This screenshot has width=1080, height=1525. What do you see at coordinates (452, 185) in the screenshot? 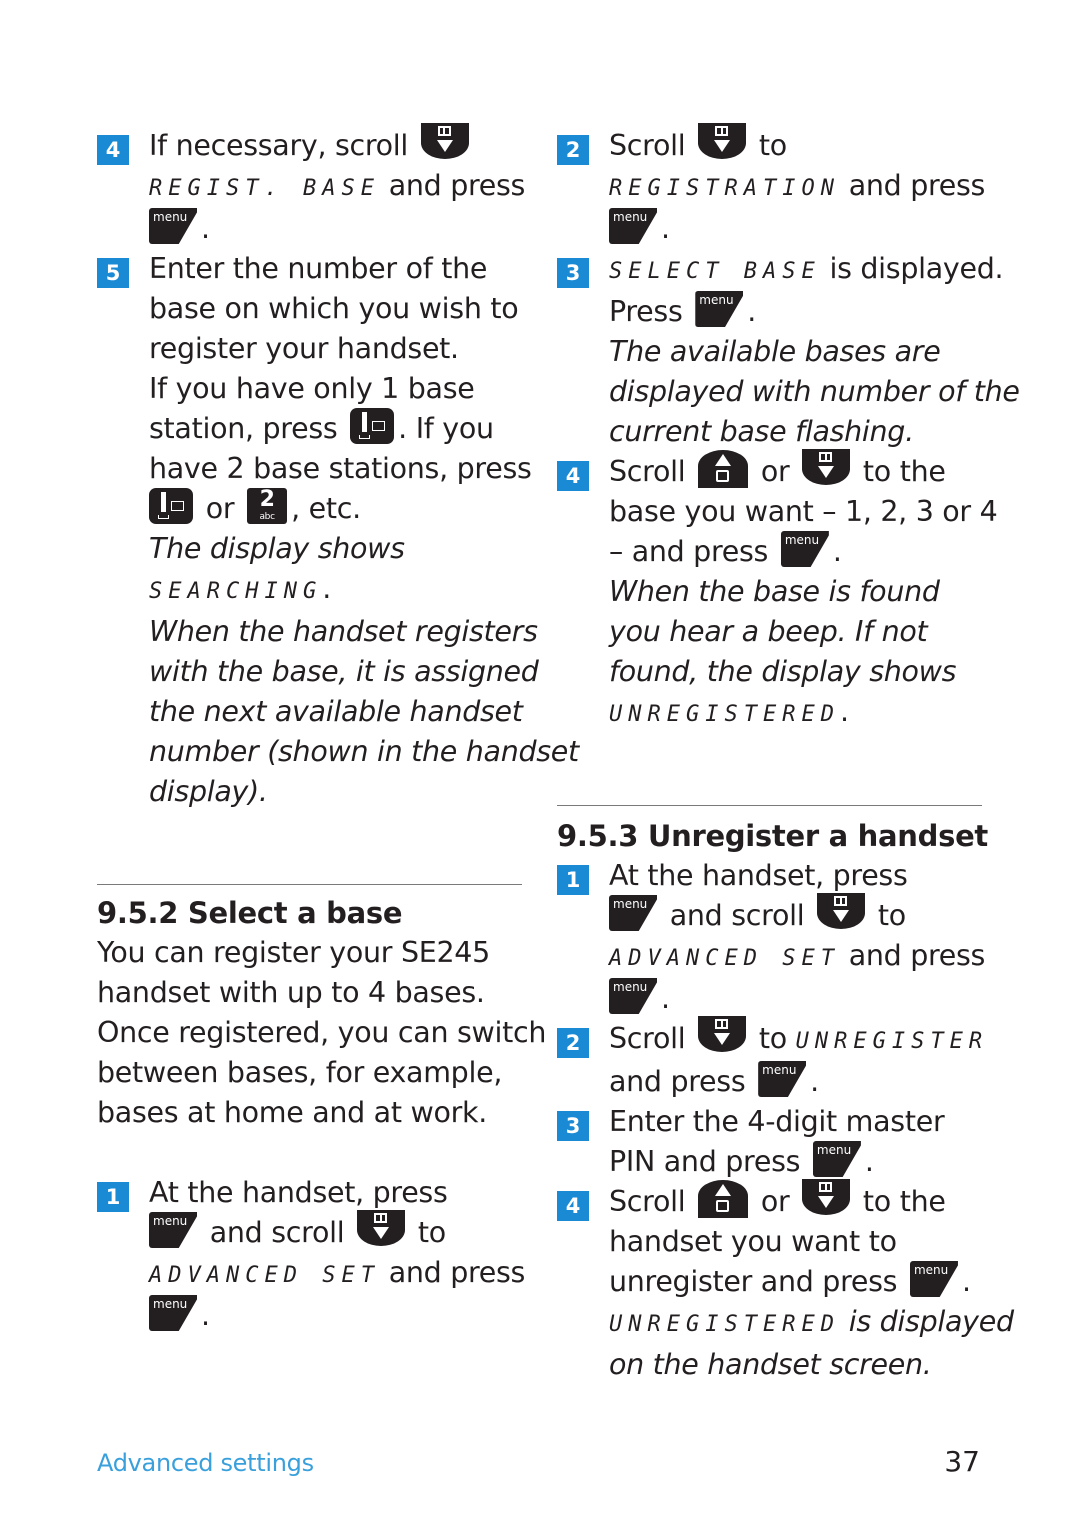
I see `step-text: and press` at bounding box center [452, 185].